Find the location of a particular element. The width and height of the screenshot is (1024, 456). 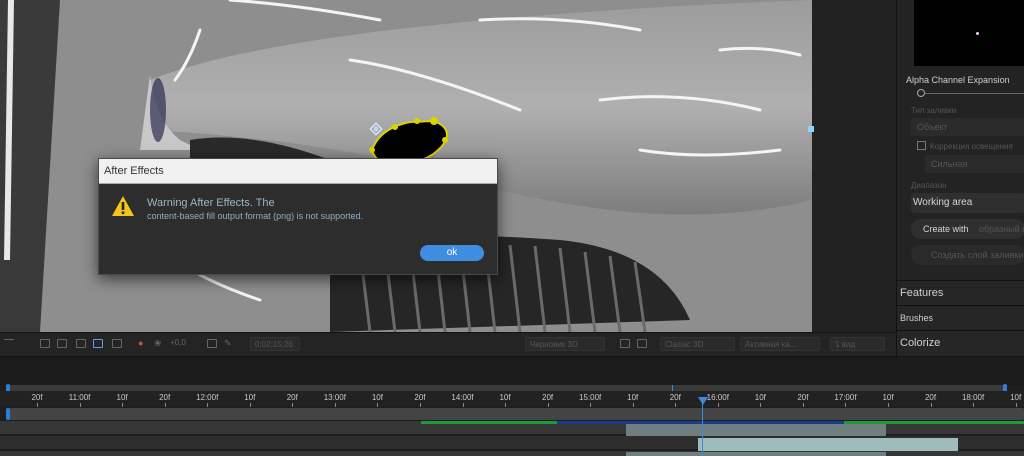

fill-type-label: Тип заливки is located at coordinates (934, 110).